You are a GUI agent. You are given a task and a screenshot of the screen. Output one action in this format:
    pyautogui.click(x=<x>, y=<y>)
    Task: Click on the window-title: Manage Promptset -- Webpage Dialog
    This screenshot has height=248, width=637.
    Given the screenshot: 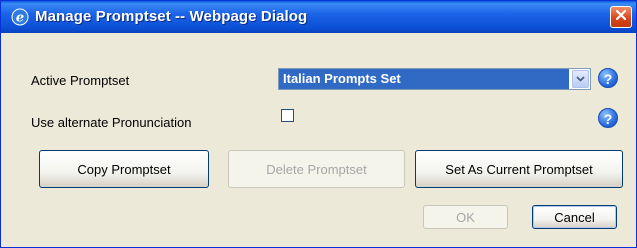 What is the action you would take?
    pyautogui.click(x=171, y=16)
    